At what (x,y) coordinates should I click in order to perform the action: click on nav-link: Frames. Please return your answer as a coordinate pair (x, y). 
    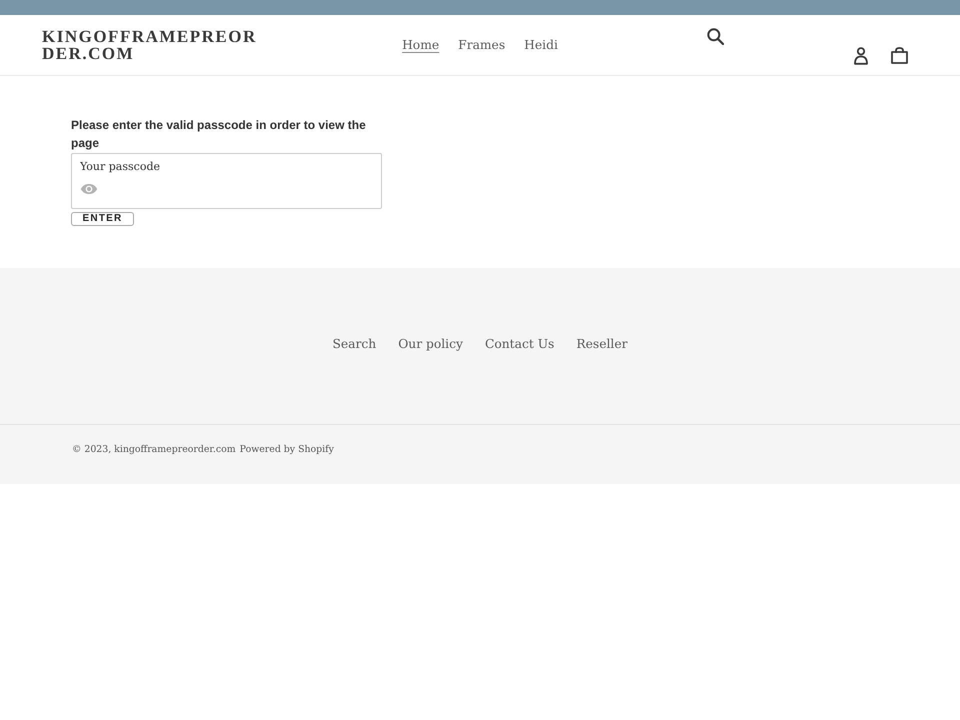
    Looking at the image, I should click on (482, 45).